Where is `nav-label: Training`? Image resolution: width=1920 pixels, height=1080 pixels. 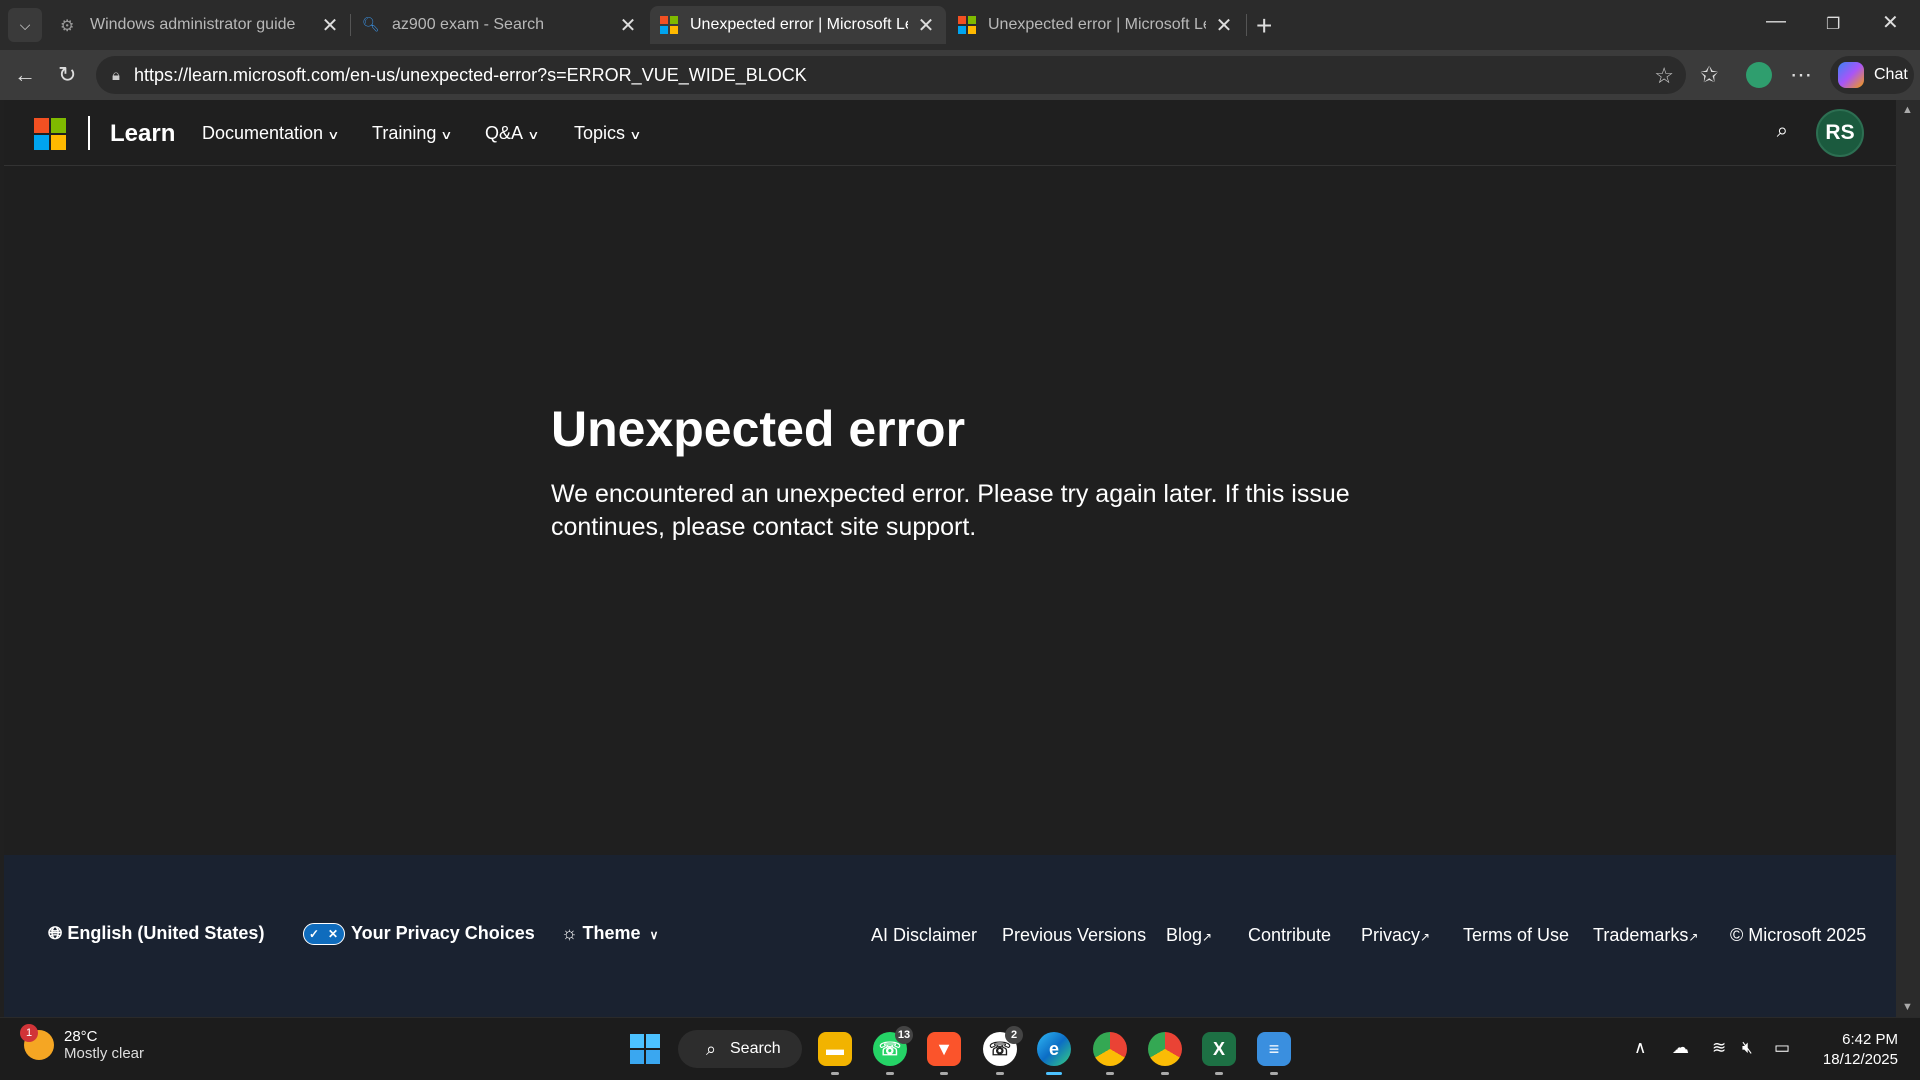 nav-label: Training is located at coordinates (404, 133).